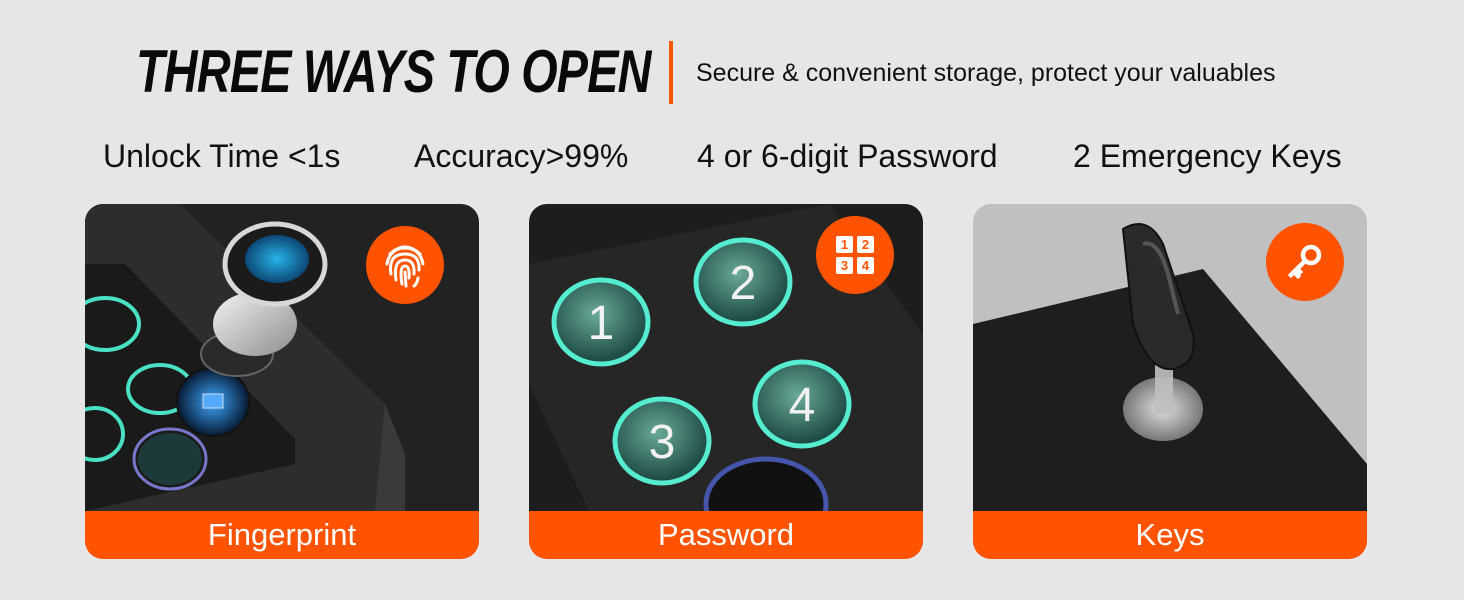  What do you see at coordinates (521, 156) in the screenshot?
I see `feature-accuracy: Accuracy>99%` at bounding box center [521, 156].